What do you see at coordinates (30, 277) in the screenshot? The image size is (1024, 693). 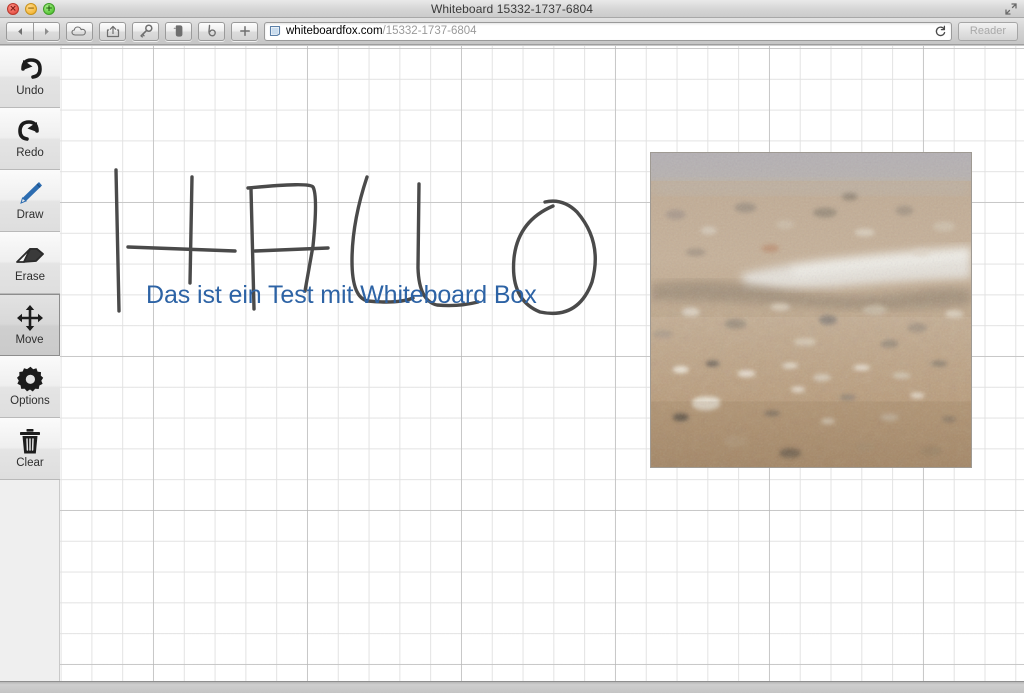 I see `tool-label-erase: Erase` at bounding box center [30, 277].